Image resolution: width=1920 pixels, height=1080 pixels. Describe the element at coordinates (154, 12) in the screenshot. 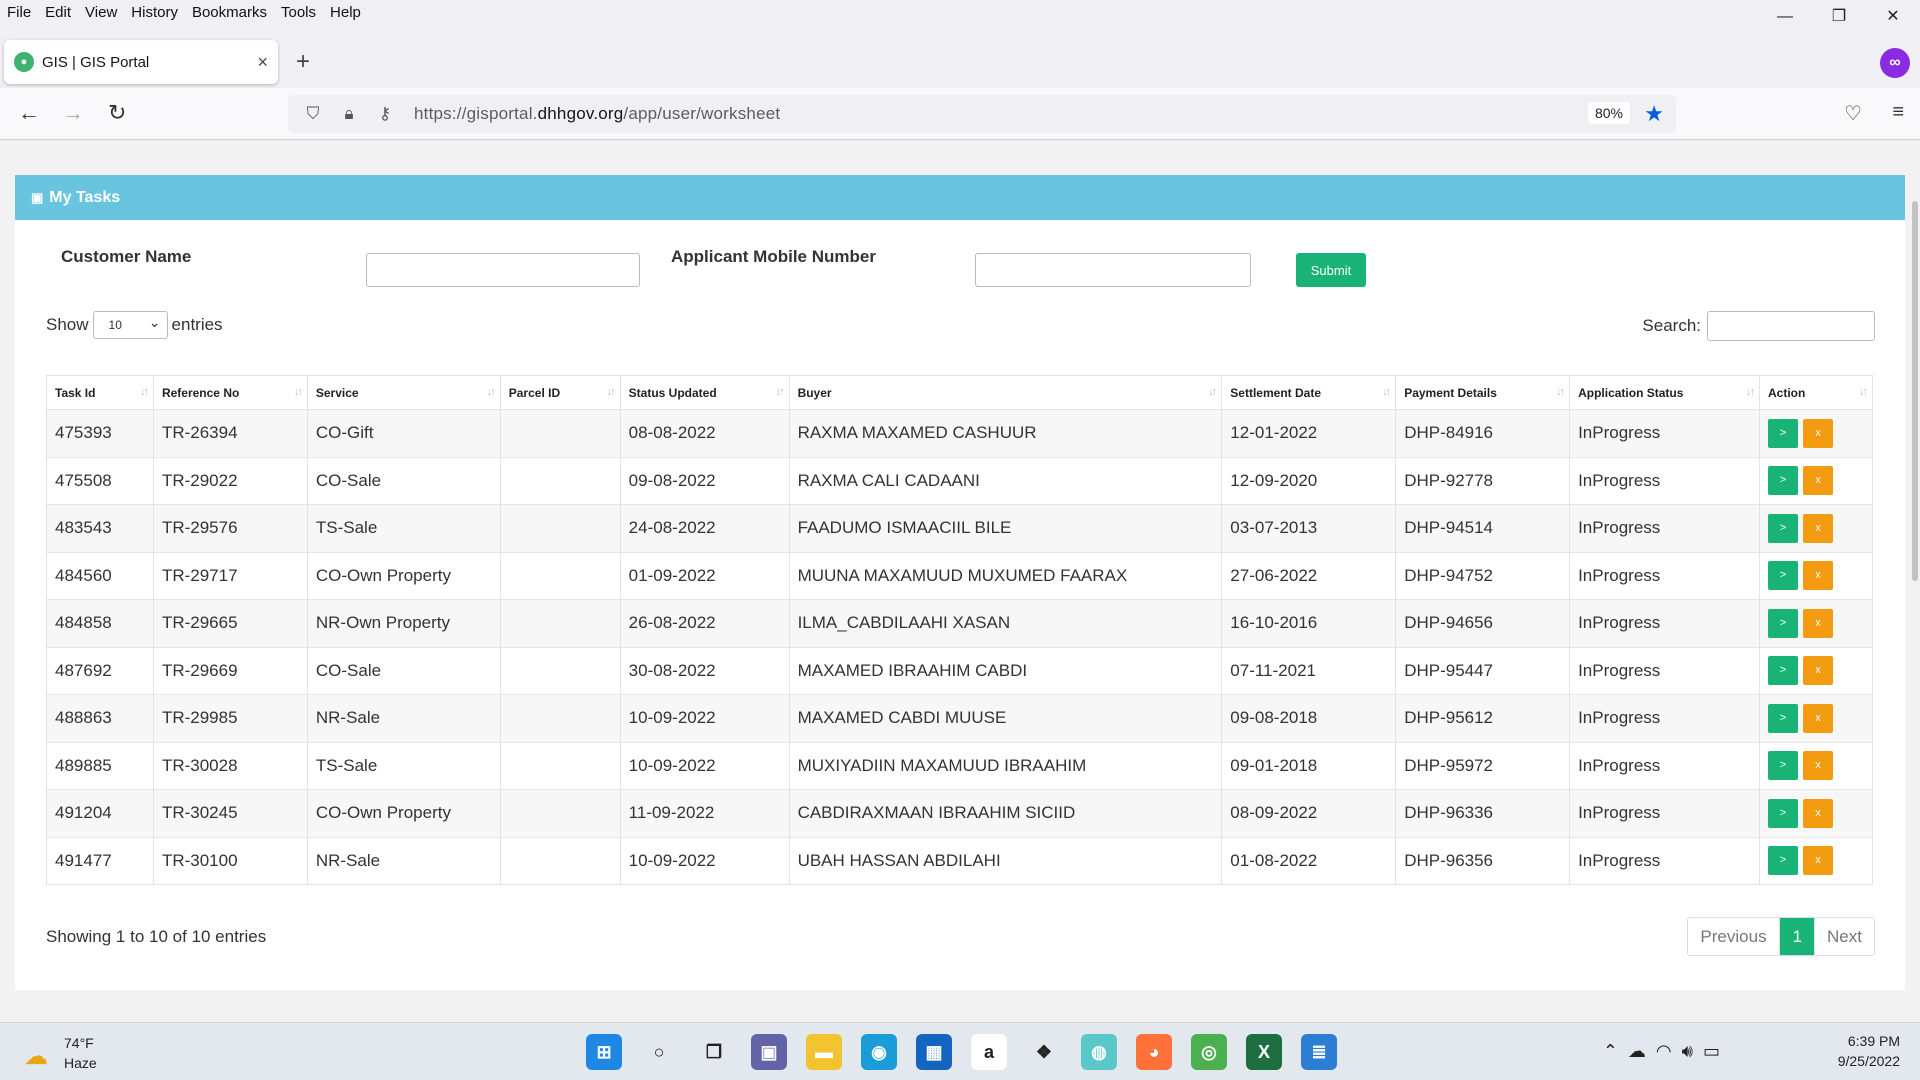

I see `menu-history: History` at that location.